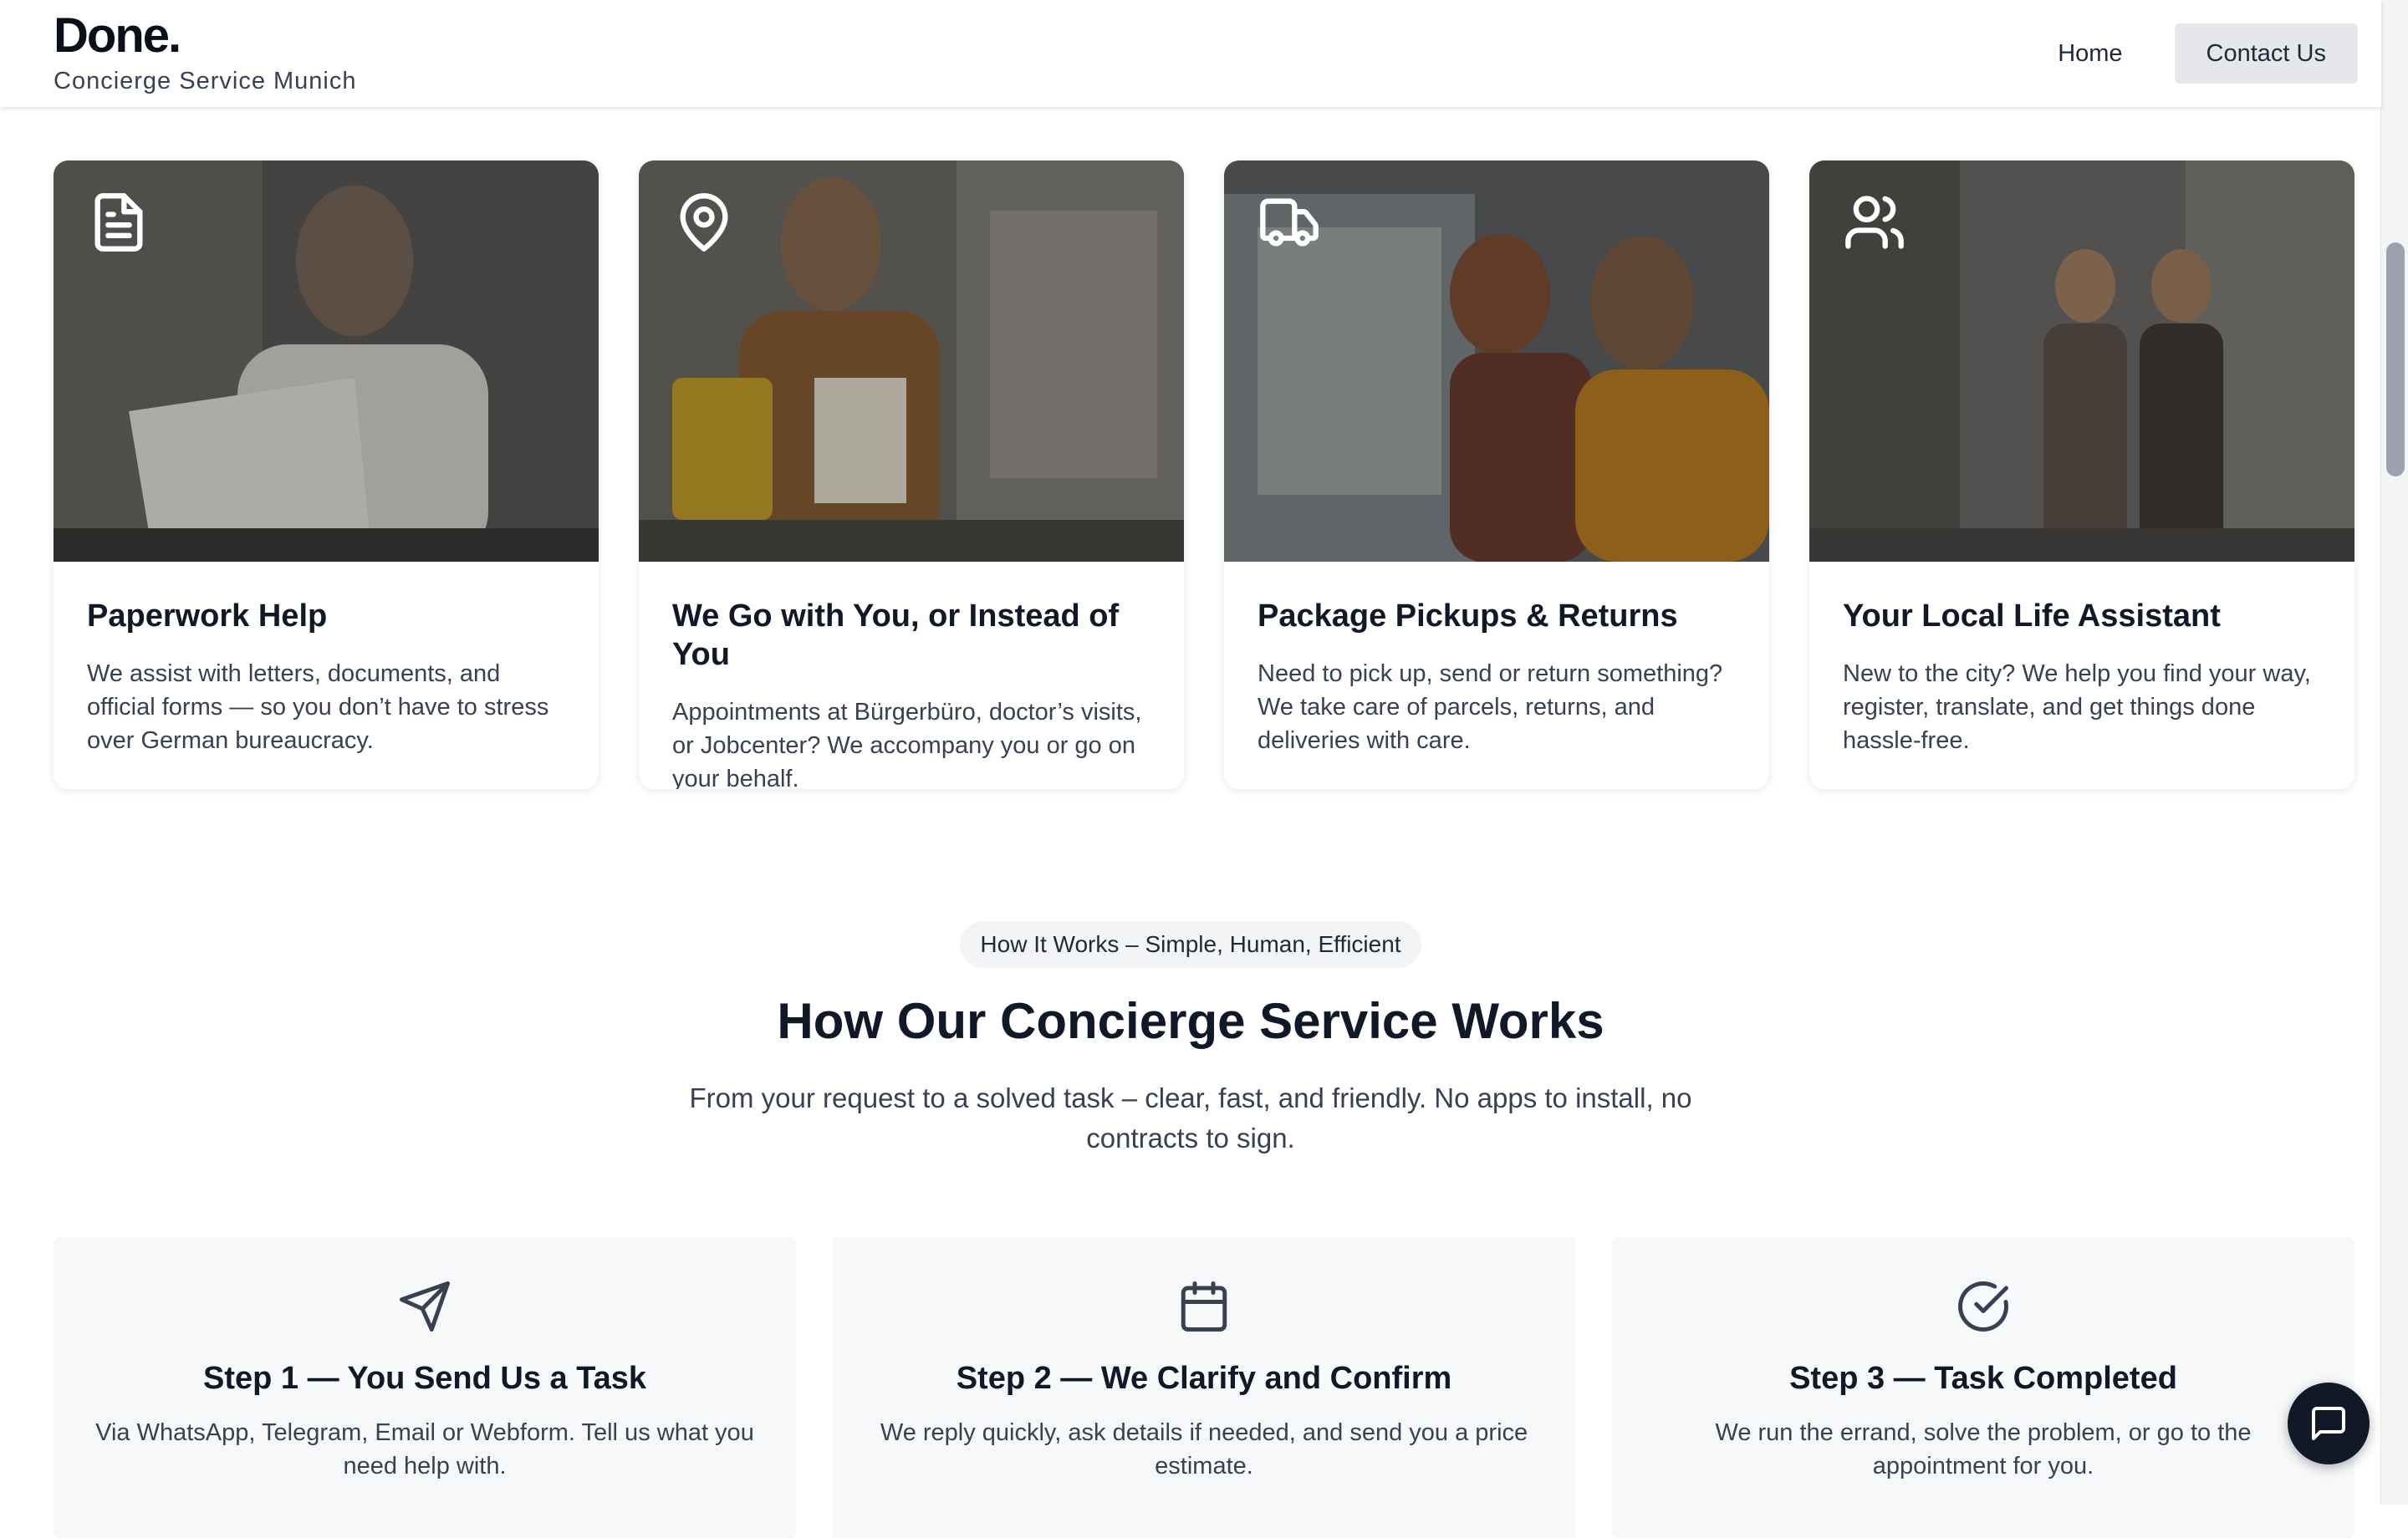 The image size is (2408, 1538). I want to click on map-pin-icon, so click(704, 223).